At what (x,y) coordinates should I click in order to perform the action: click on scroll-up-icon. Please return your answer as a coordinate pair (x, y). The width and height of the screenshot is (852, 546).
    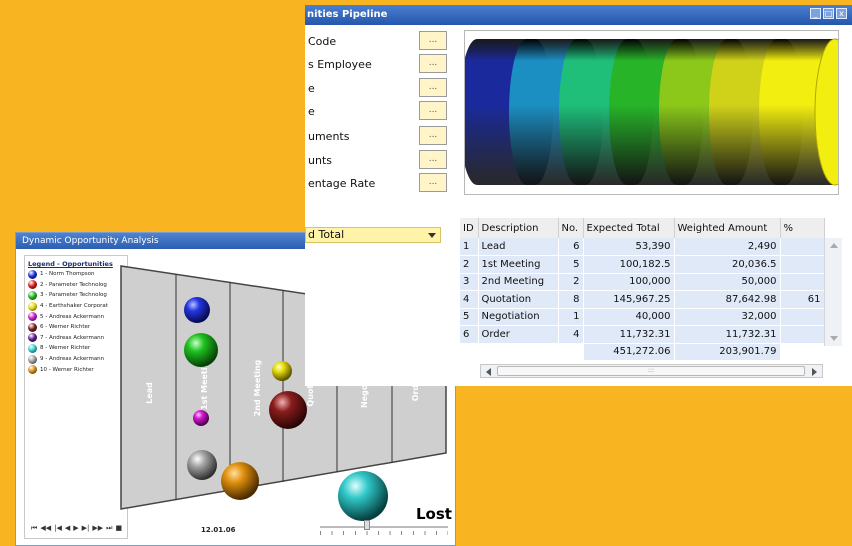
    Looking at the image, I should click on (834, 245).